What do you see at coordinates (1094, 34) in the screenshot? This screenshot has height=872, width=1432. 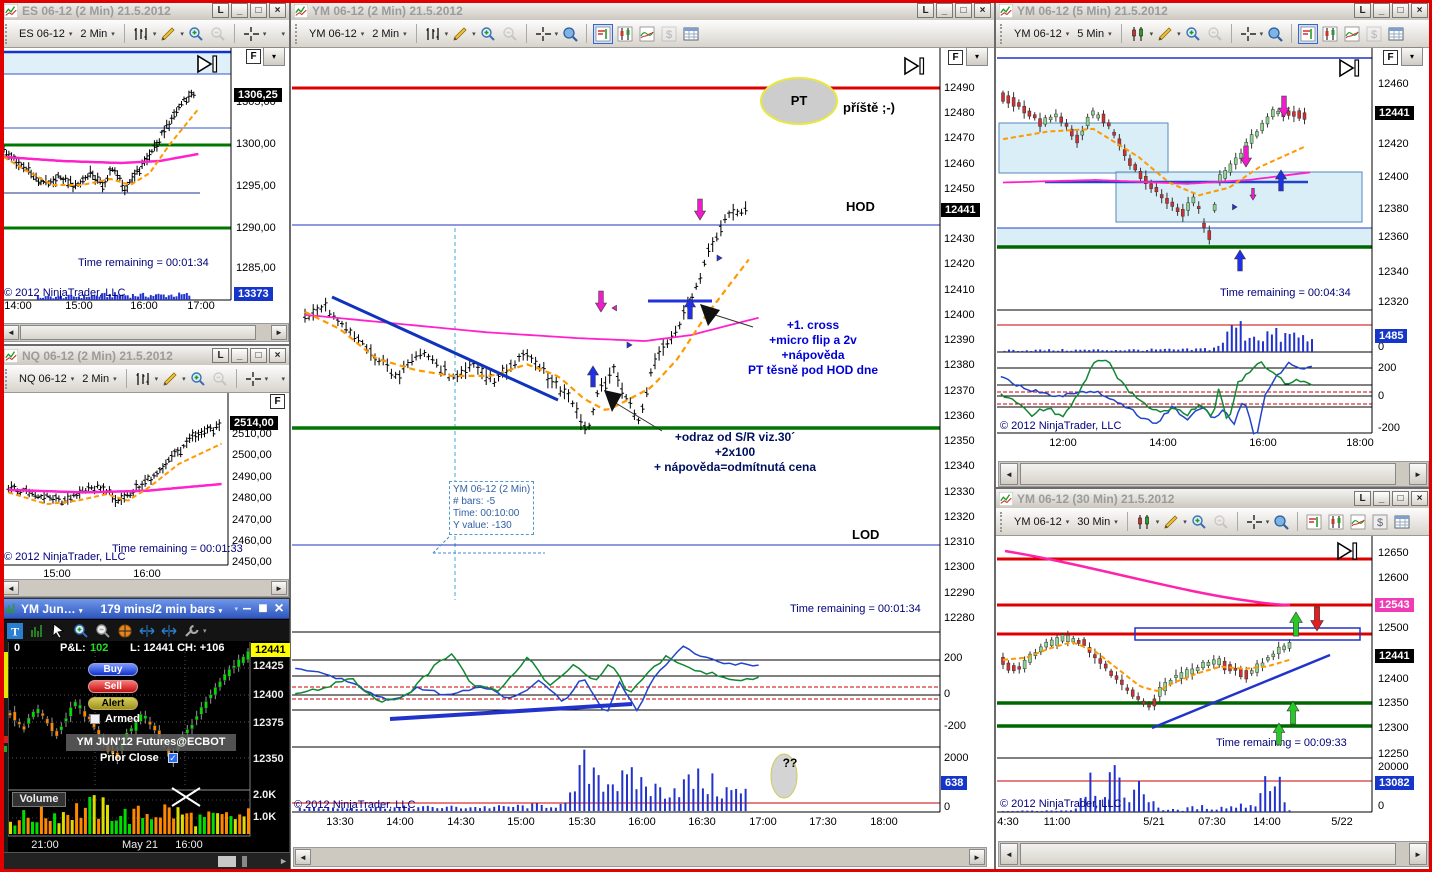 I see `interval-selector: 5 Min ▾` at bounding box center [1094, 34].